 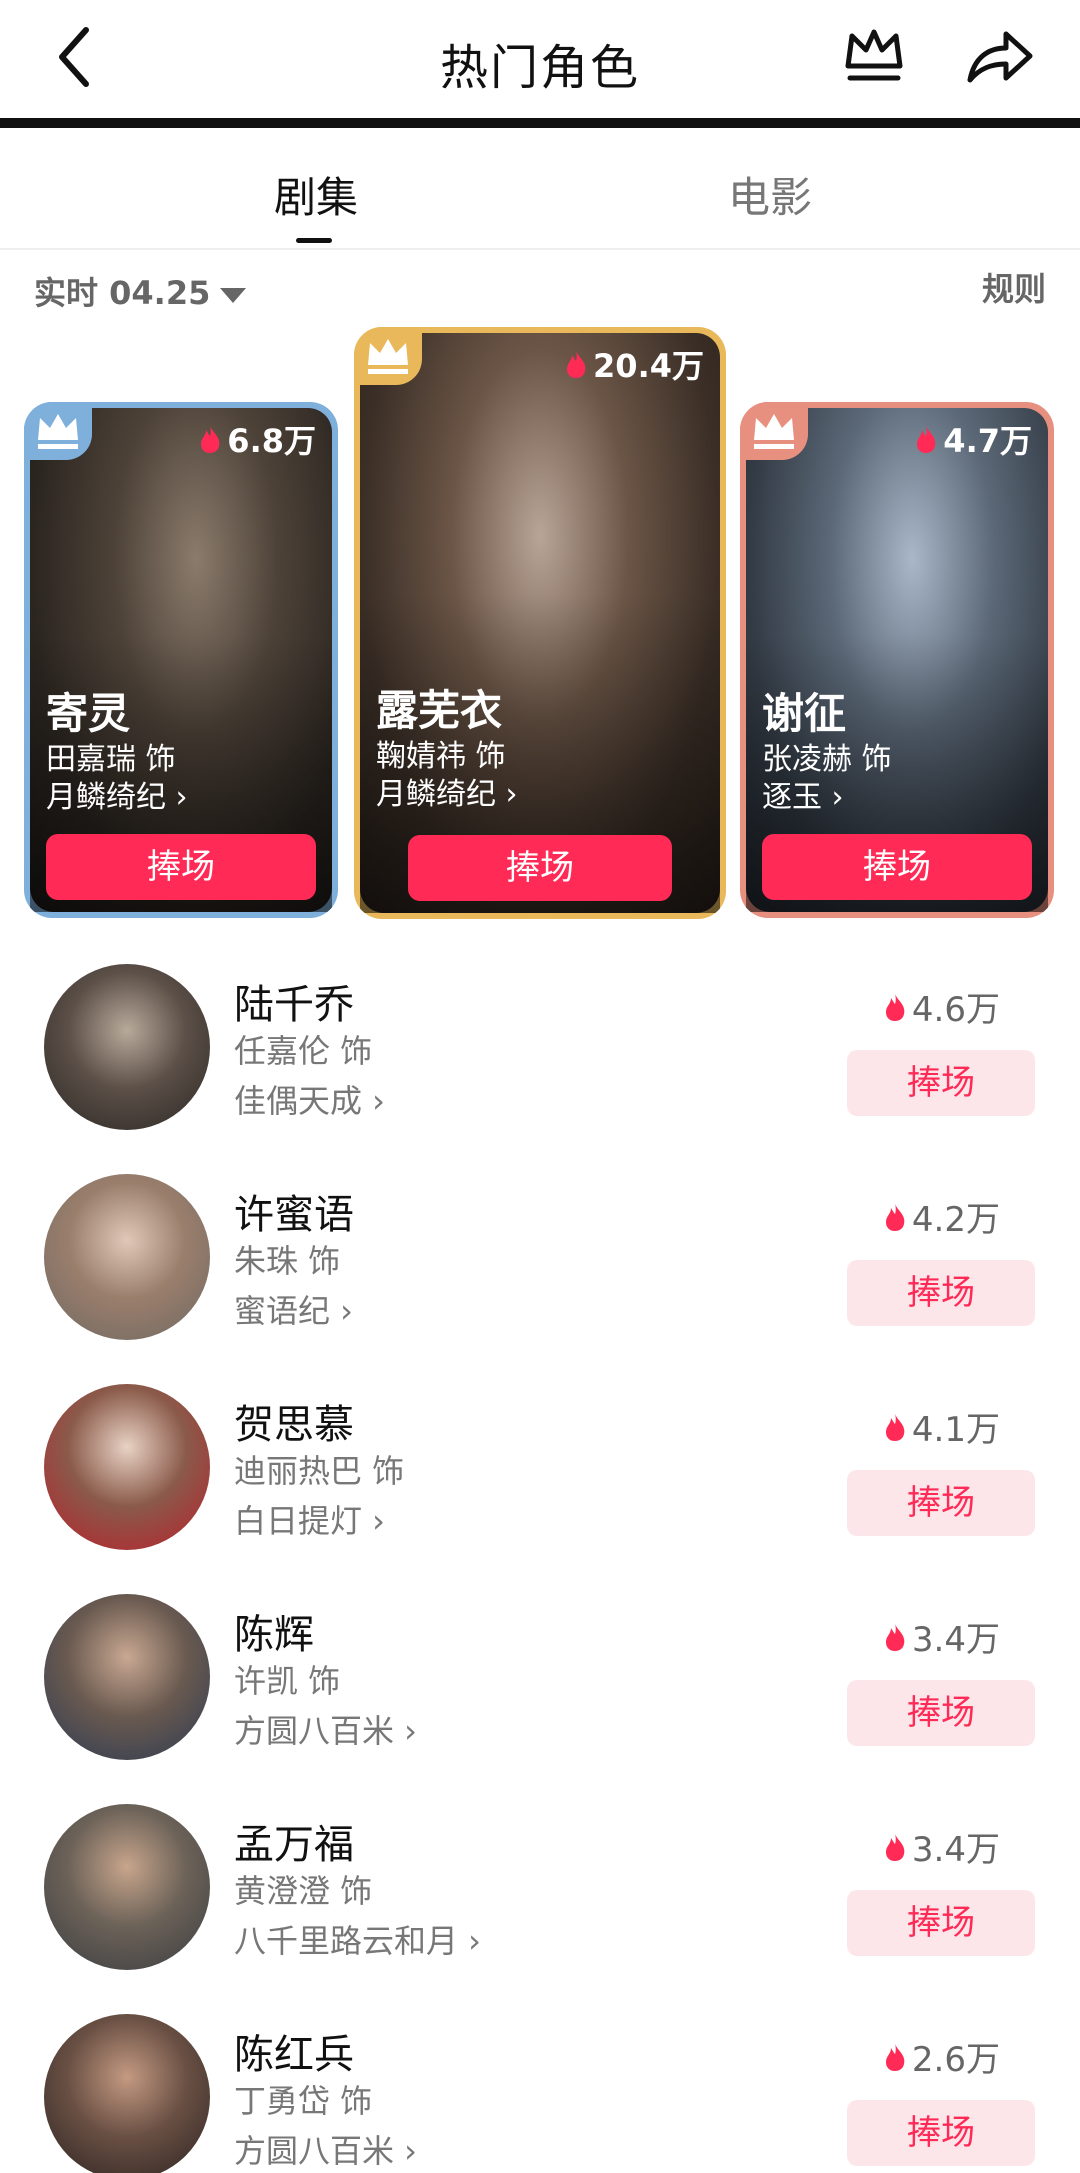 What do you see at coordinates (58, 431) in the screenshot?
I see `crown-badge-silver` at bounding box center [58, 431].